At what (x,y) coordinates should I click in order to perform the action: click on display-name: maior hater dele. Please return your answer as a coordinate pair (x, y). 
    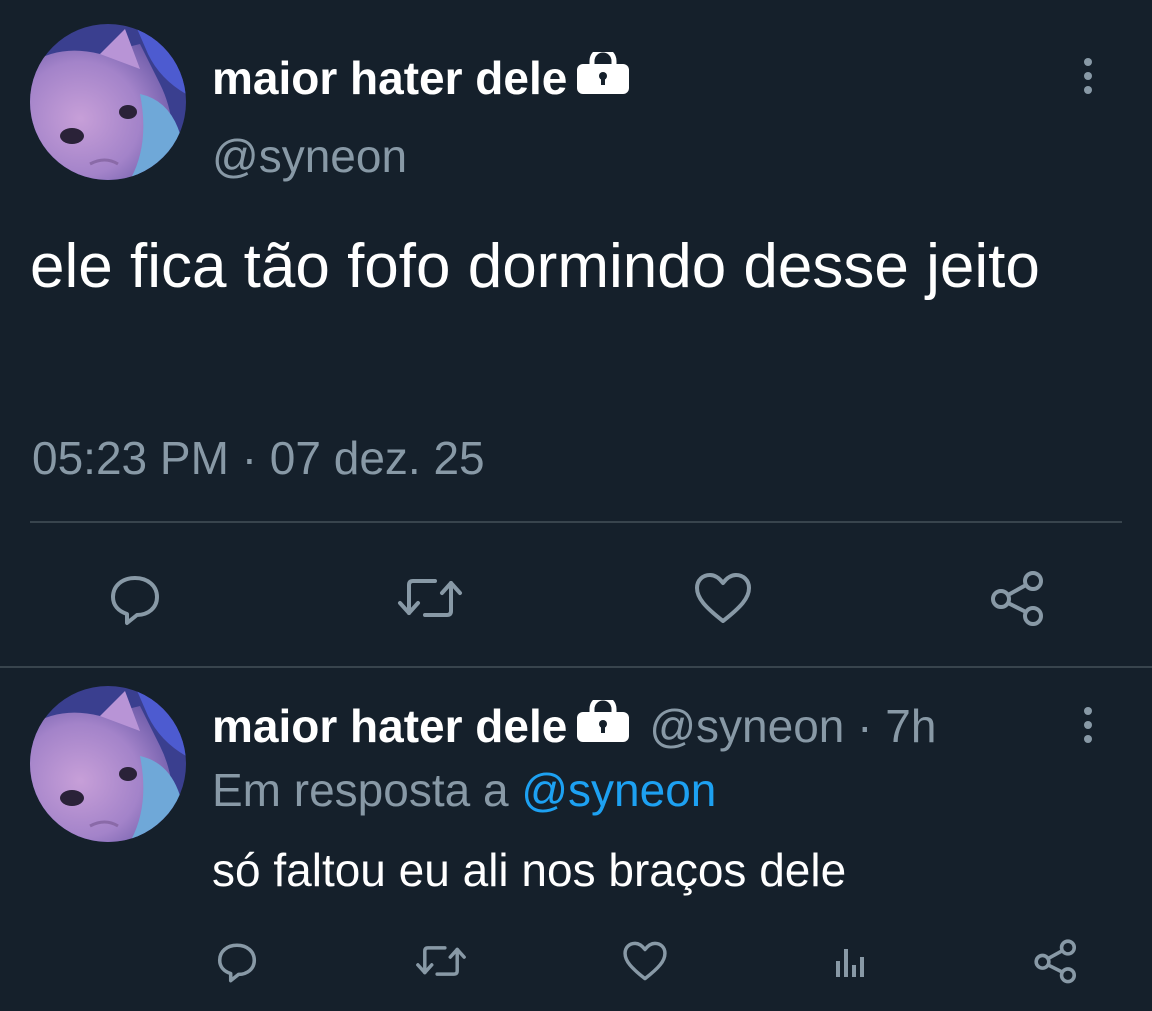
    Looking at the image, I should click on (421, 76).